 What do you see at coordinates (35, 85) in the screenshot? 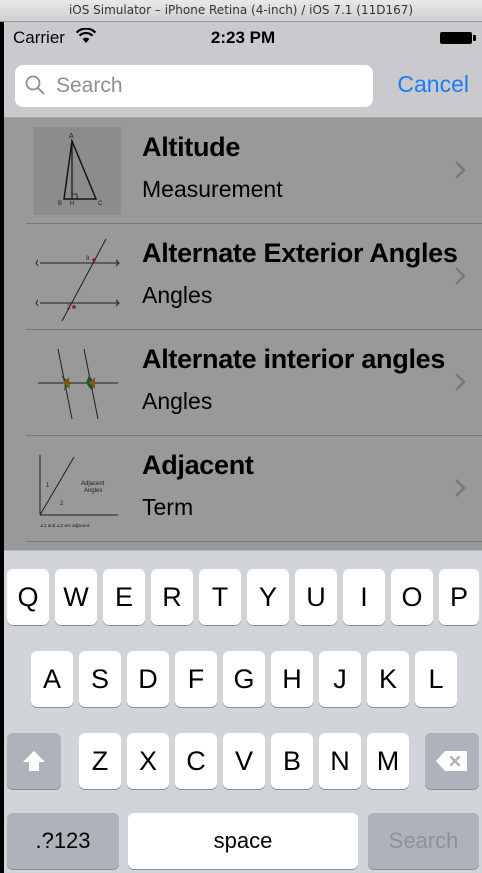
I see `search-icon` at bounding box center [35, 85].